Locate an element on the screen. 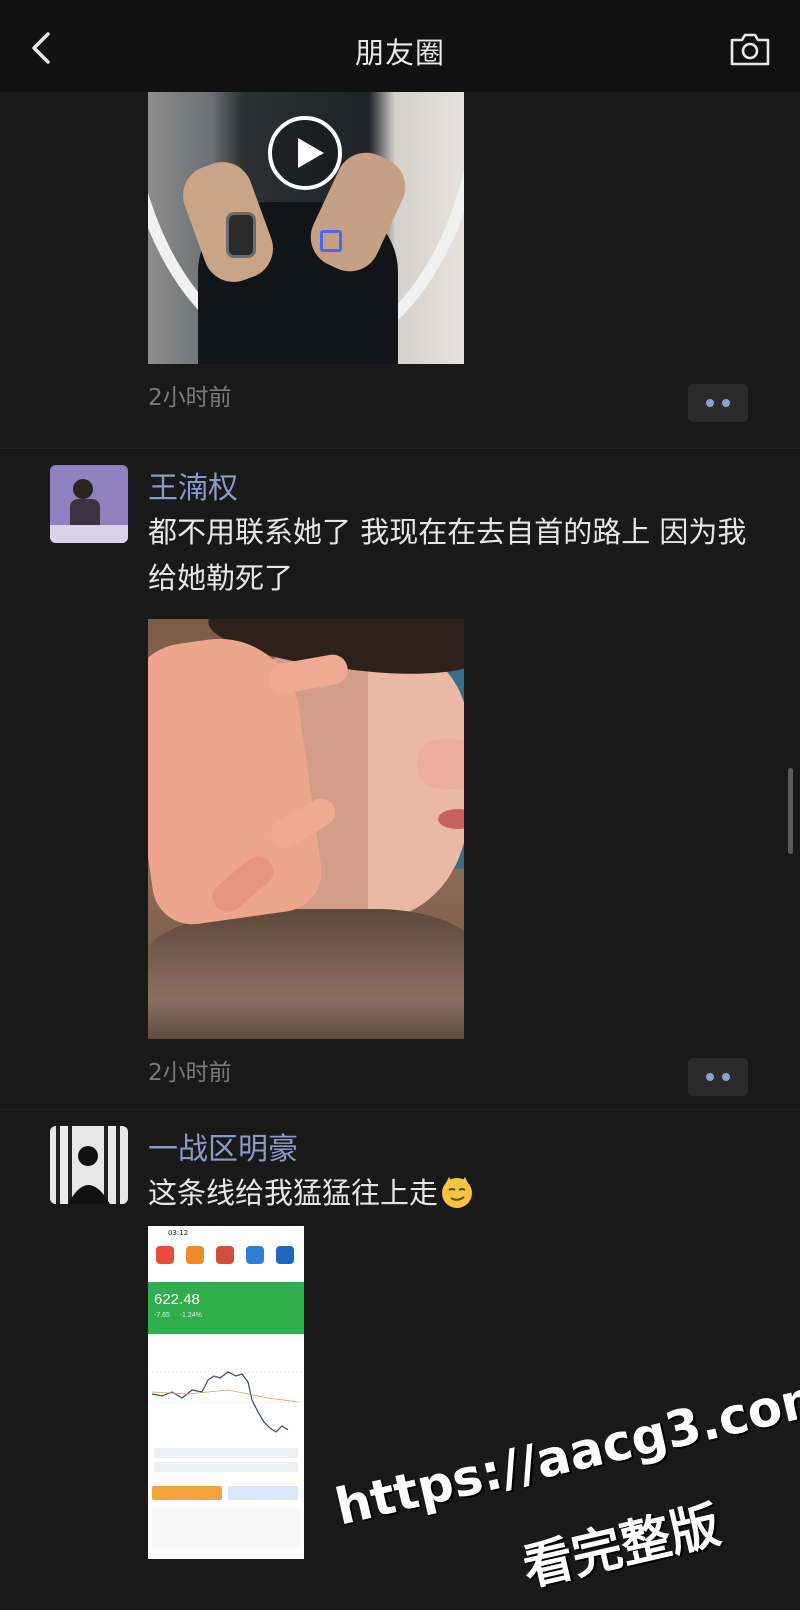 This screenshot has height=1610, width=800. post-text: 都不用联系她了 我现在在去自首的路上 因为我给她勒死了 is located at coordinates (447, 555).